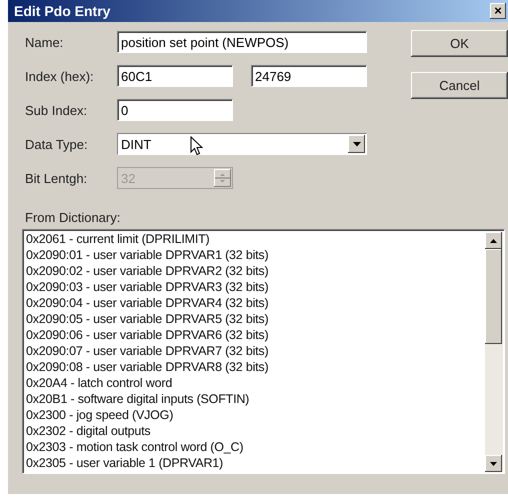  Describe the element at coordinates (255, 239) in the screenshot. I see `list-item: 0x2061 - current limit (DPRILIMIT)` at that location.